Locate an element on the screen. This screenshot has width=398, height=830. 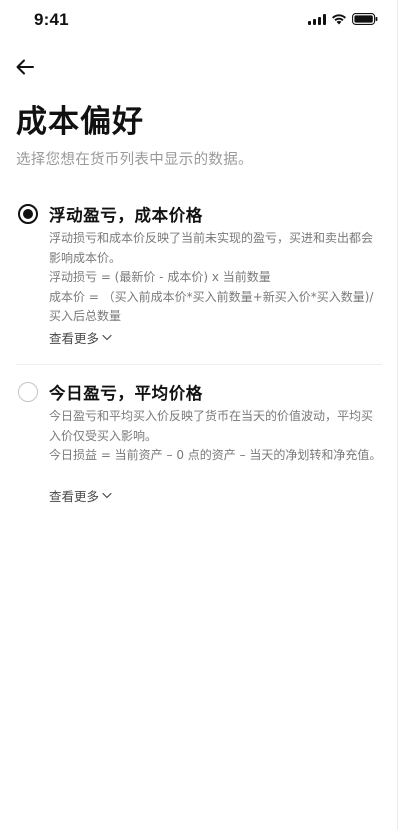
status-icons is located at coordinates (343, 19).